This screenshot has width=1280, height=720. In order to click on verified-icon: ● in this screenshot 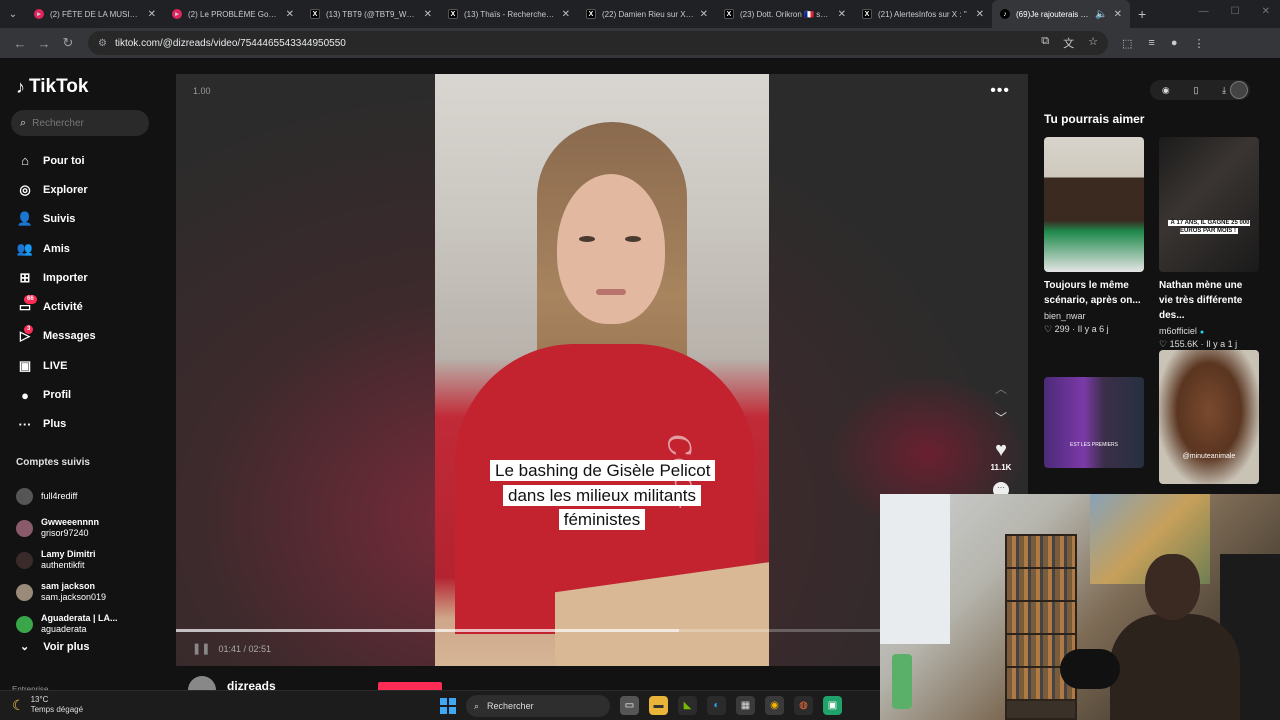, I will do `click(1202, 332)`.